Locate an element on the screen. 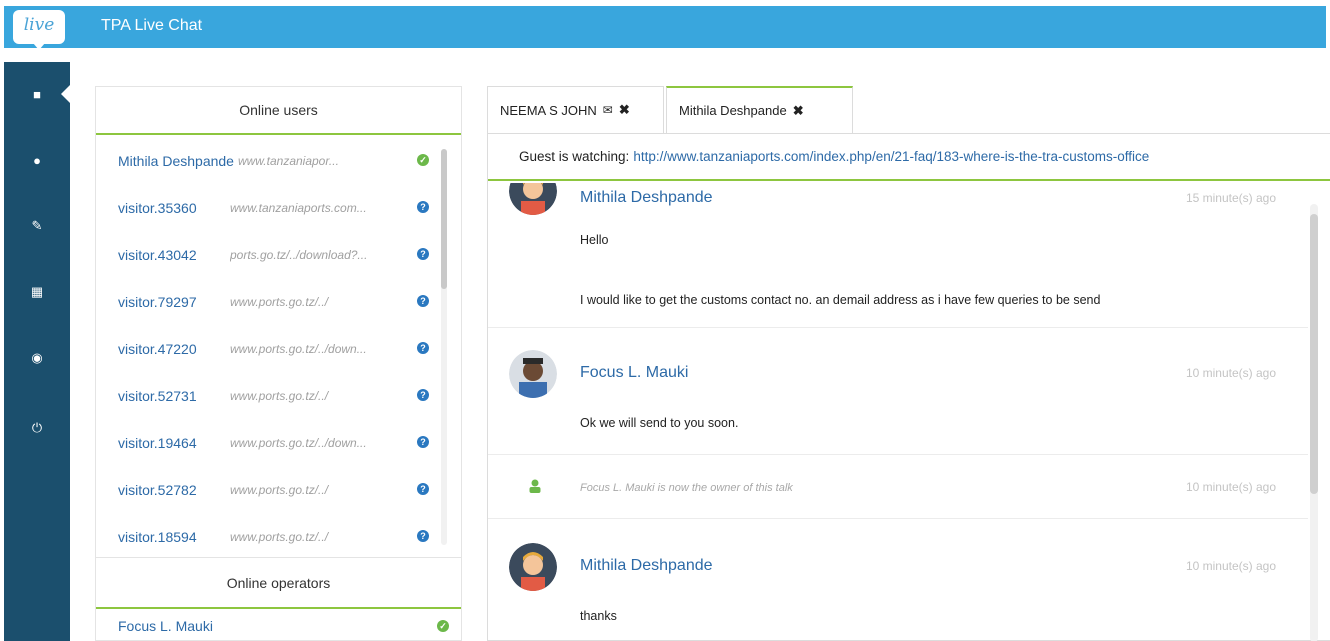 The image size is (1330, 641). map-marker-icon: ● is located at coordinates (37, 160).